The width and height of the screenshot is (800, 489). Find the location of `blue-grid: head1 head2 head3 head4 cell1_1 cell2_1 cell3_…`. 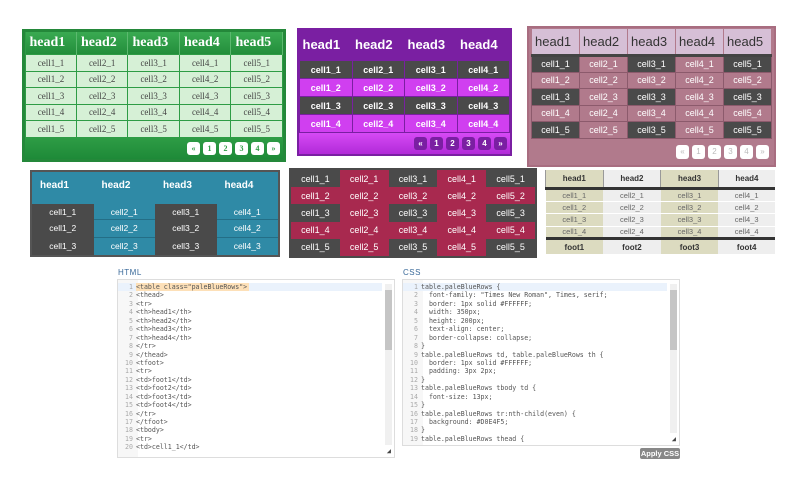

blue-grid: head1 head2 head3 head4 cell1_1 cell2_1 cell3_… is located at coordinates (155, 213).